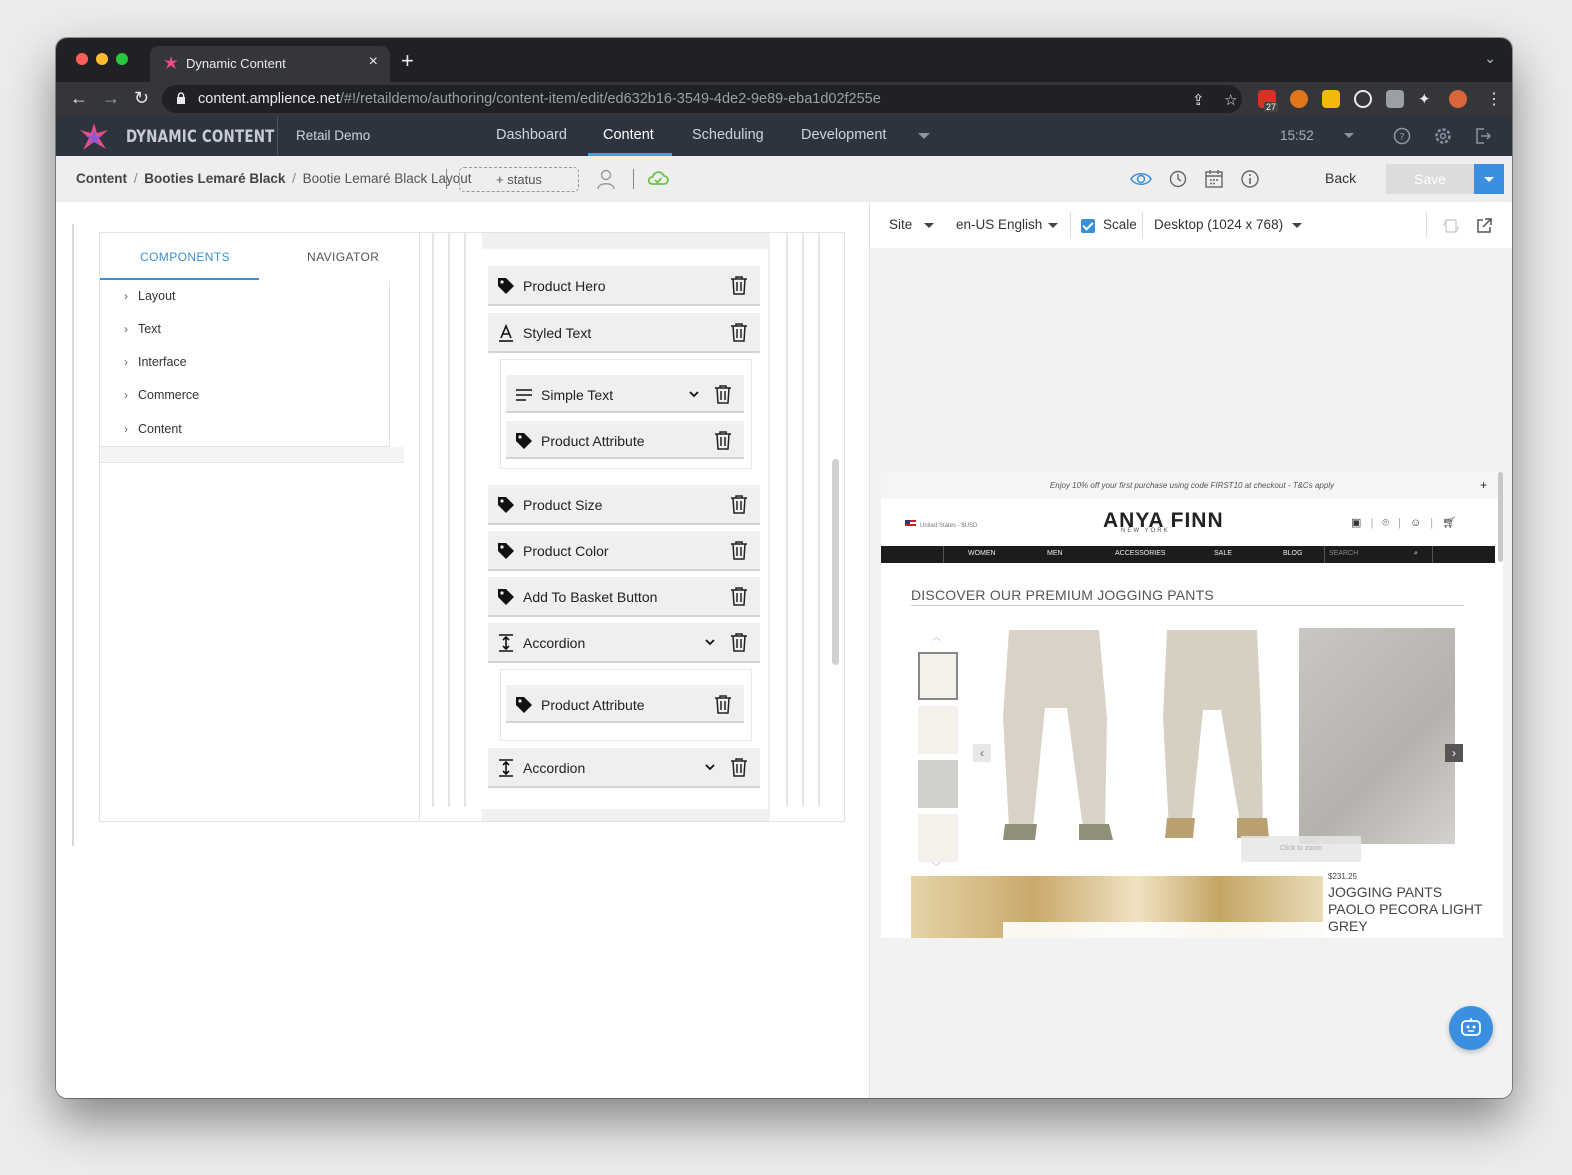 The width and height of the screenshot is (1572, 1175). What do you see at coordinates (1056, 736) in the screenshot?
I see `product-image-front` at bounding box center [1056, 736].